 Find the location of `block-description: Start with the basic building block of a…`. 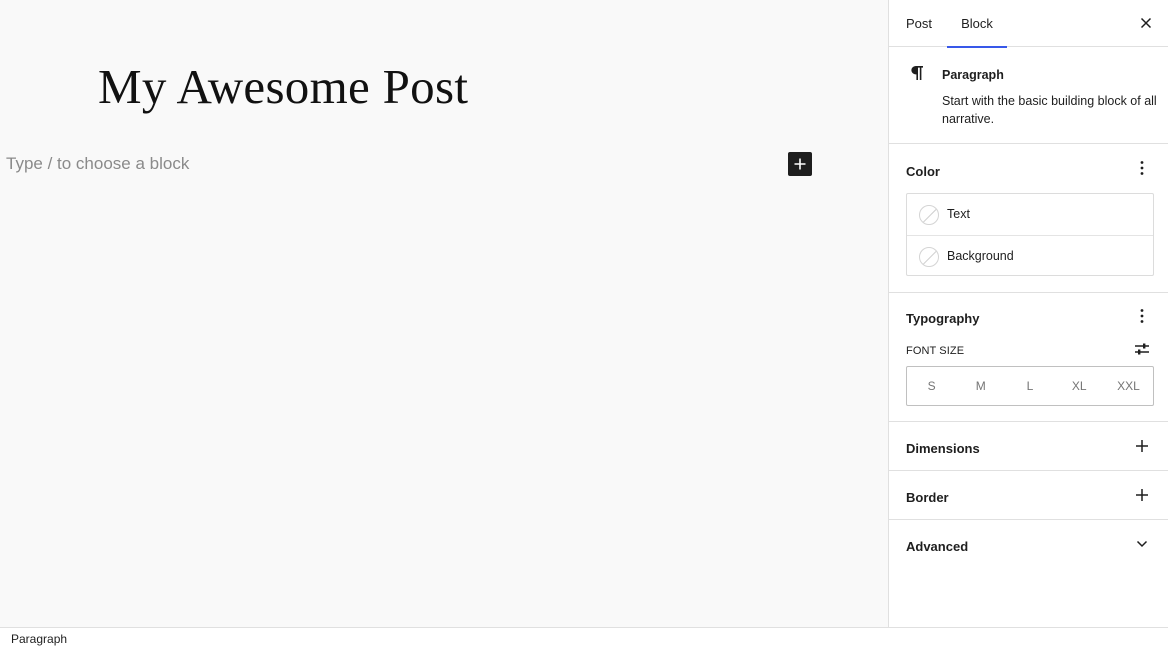

block-description: Start with the basic building block of a… is located at coordinates (1049, 110).